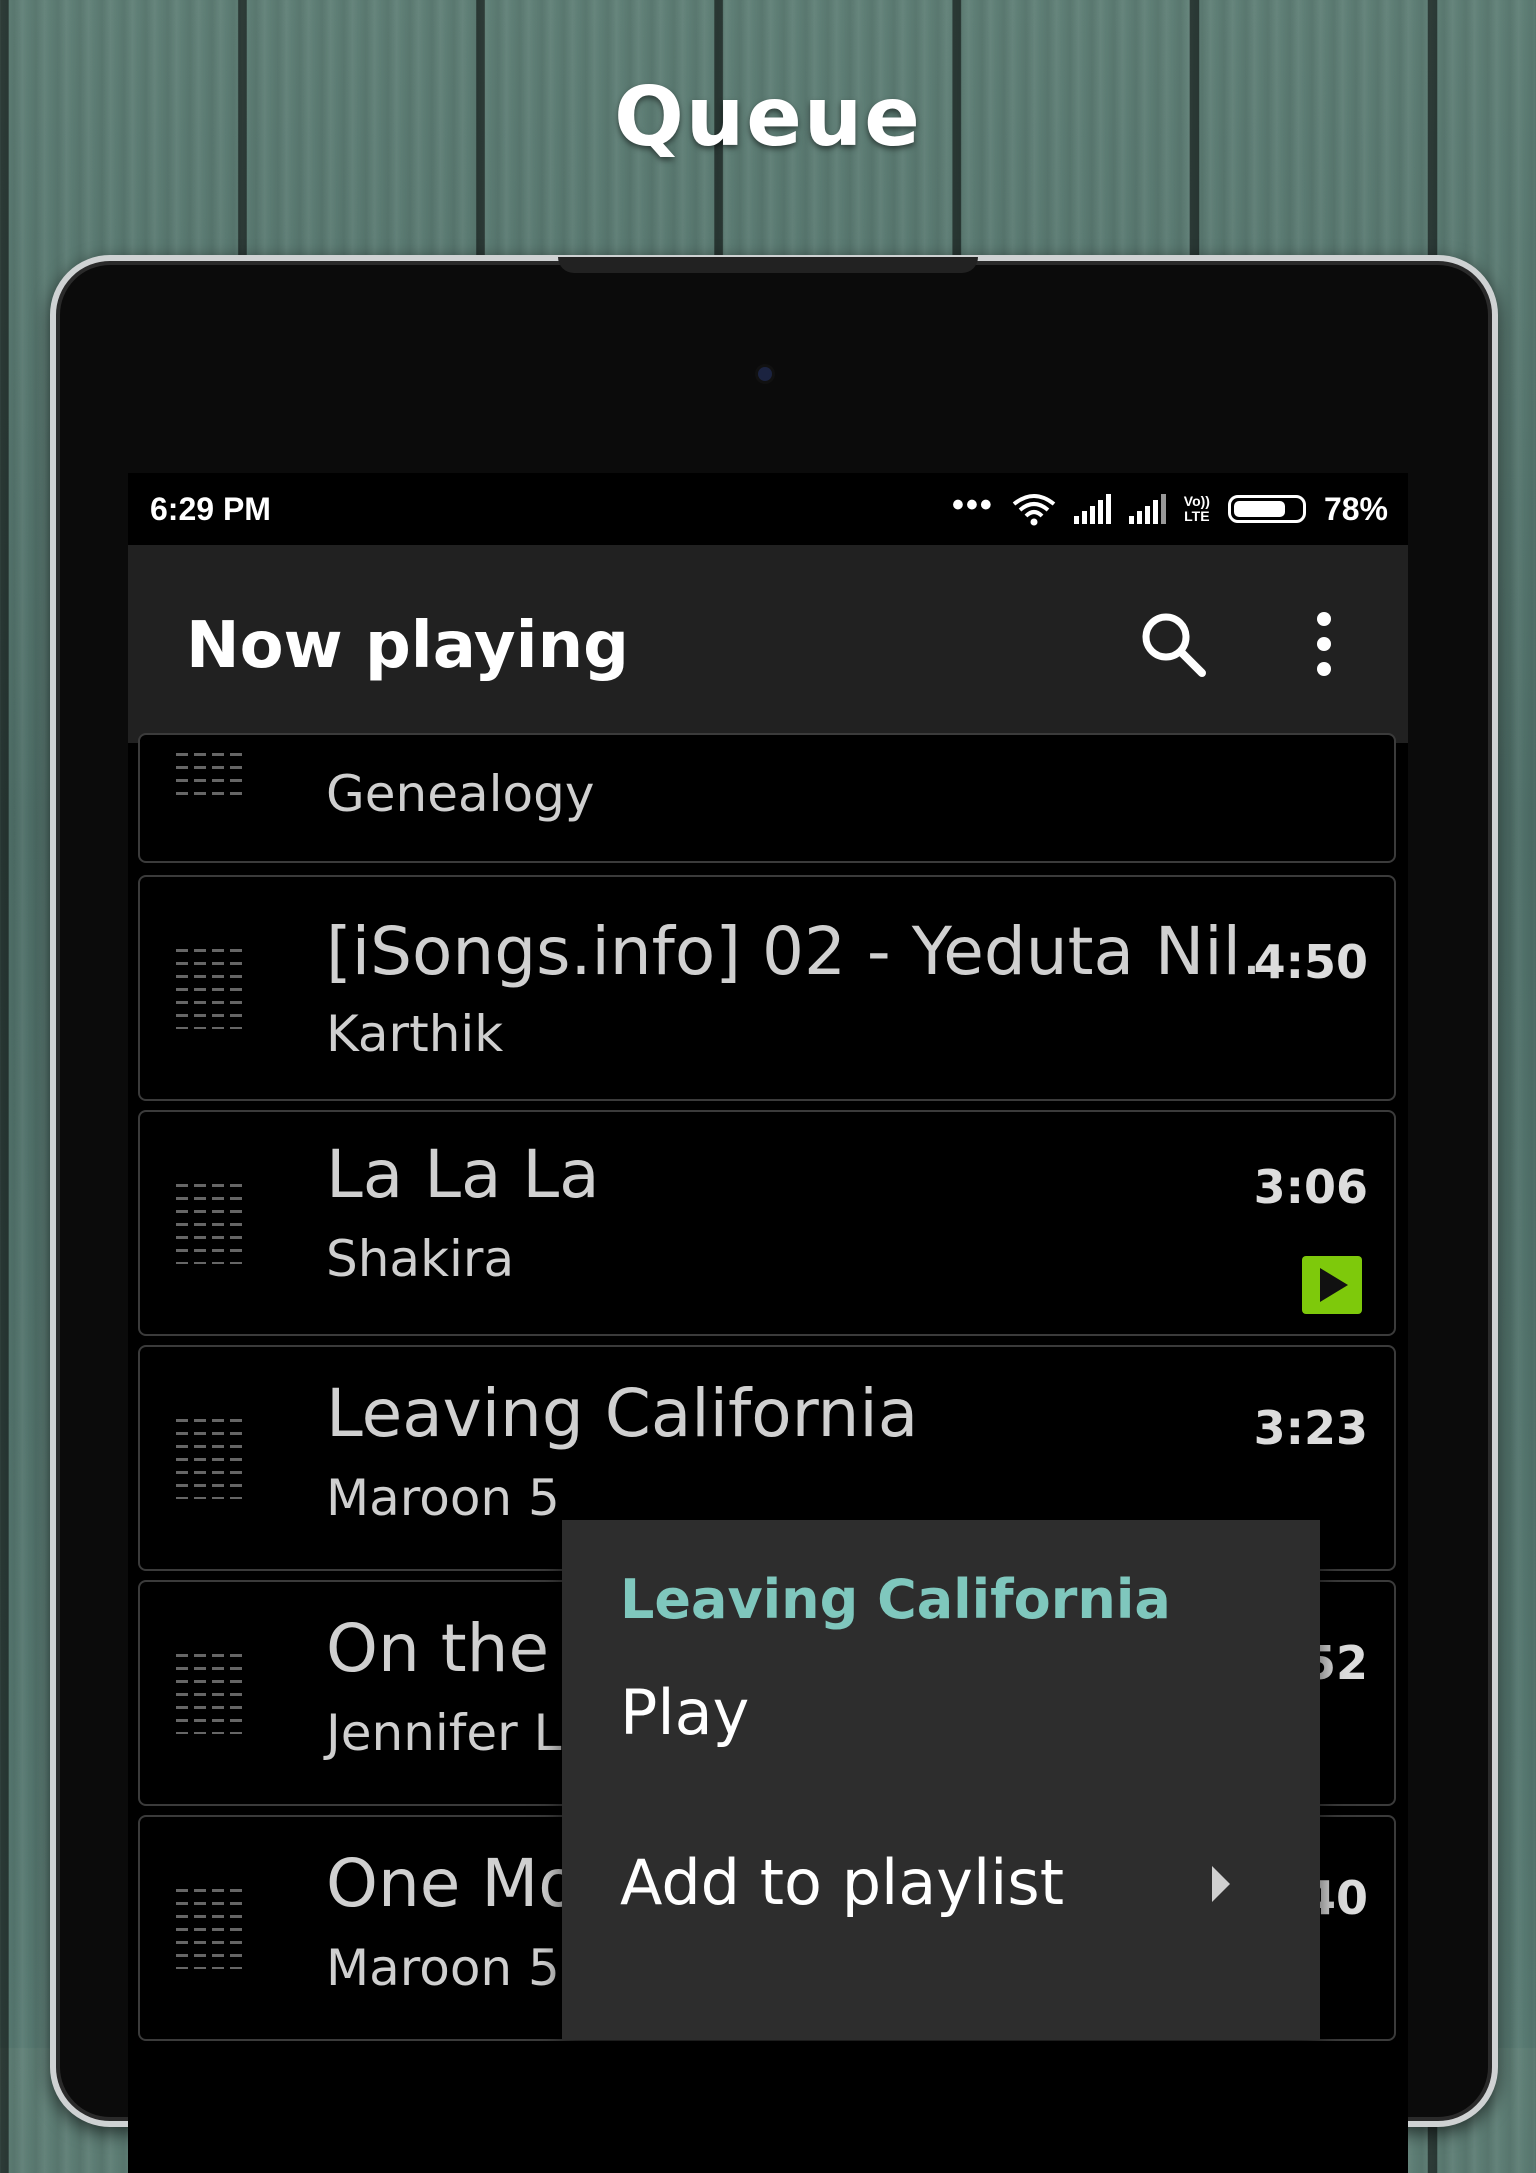 The image size is (1536, 2173). I want to click on track-duration: 3:23, so click(1310, 1428).